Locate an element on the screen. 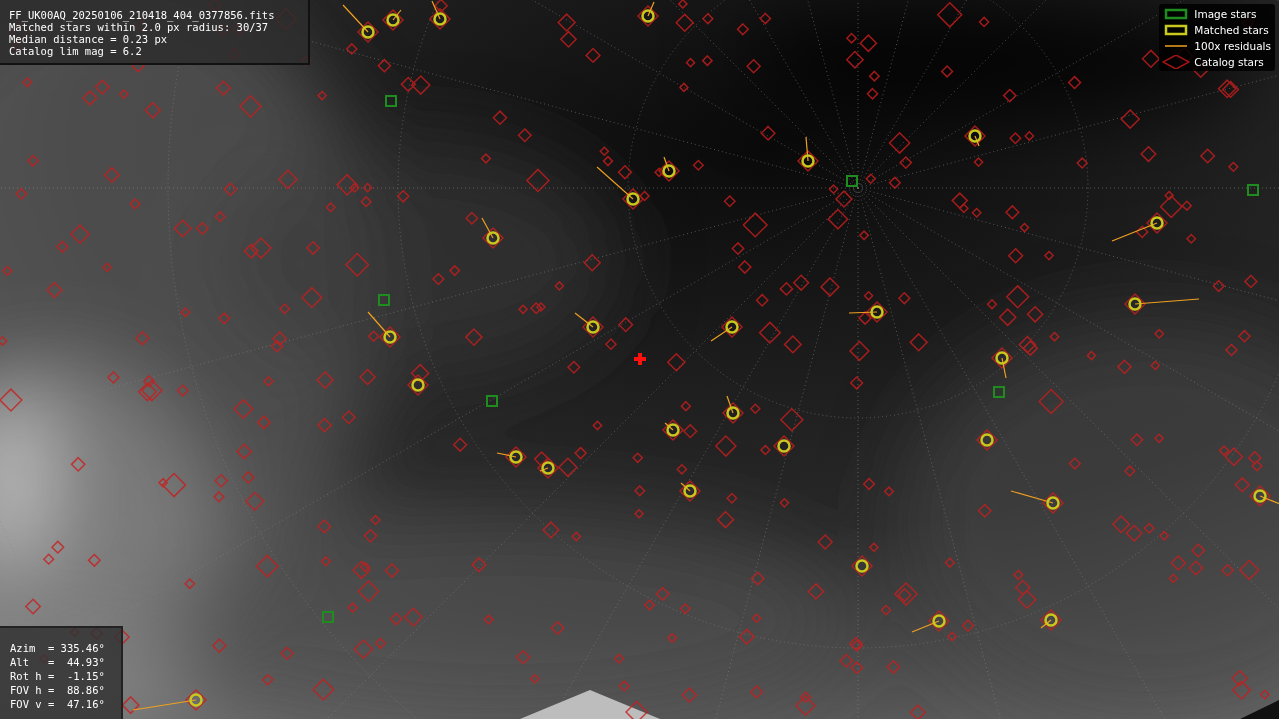 The height and width of the screenshot is (719, 1279). pointing-text: Rot h = -1.15° is located at coordinates (58, 676).